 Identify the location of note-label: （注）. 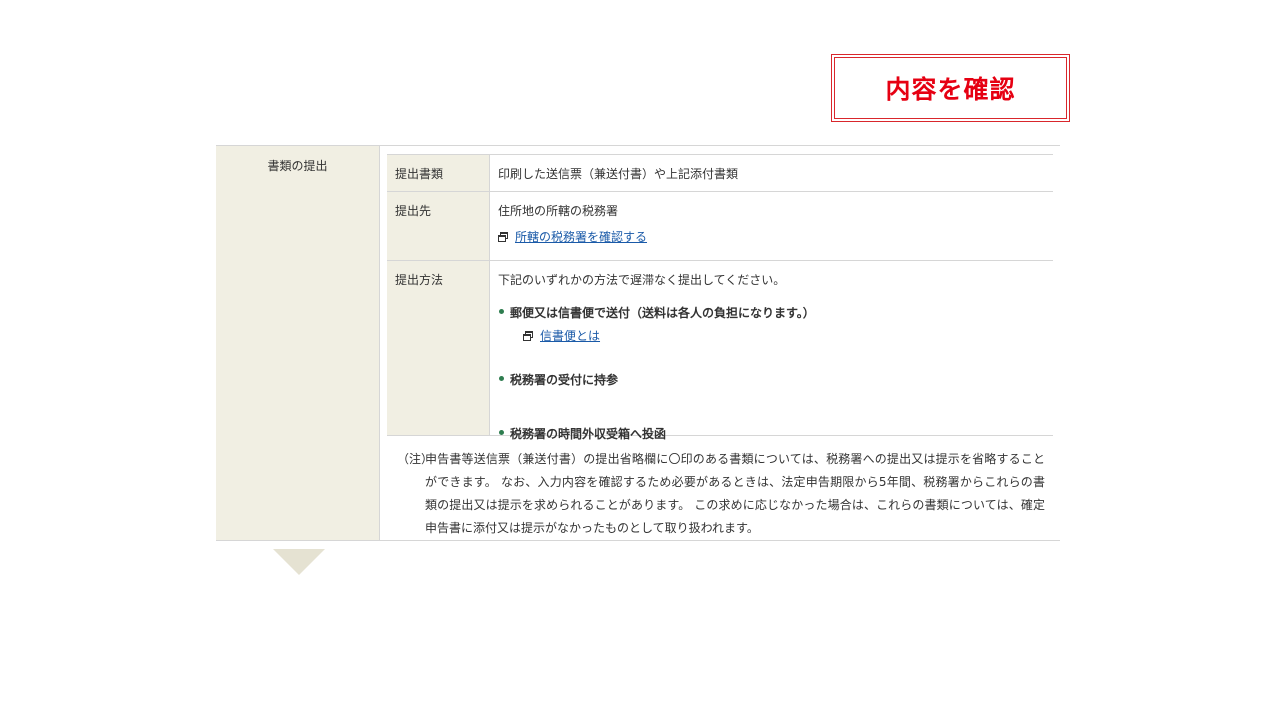
(415, 459).